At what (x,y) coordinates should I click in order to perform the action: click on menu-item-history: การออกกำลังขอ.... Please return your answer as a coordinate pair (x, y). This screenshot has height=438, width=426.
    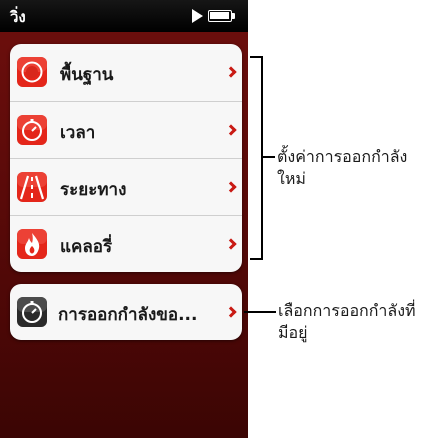
    Looking at the image, I should click on (126, 312).